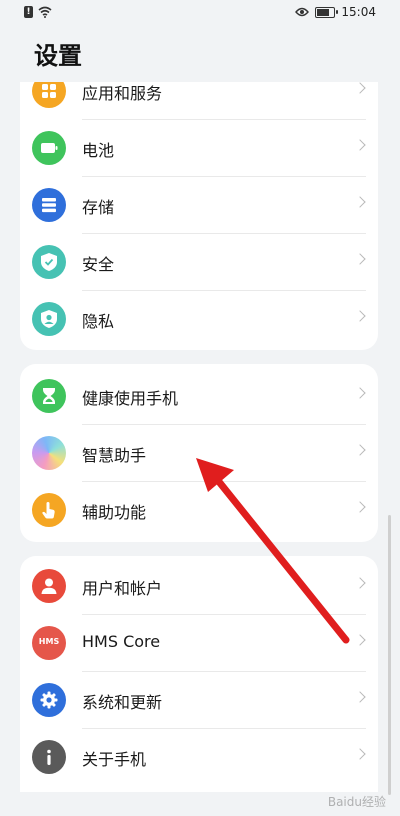  Describe the element at coordinates (114, 512) in the screenshot. I see `settings-item-label: 辅助功能` at that location.